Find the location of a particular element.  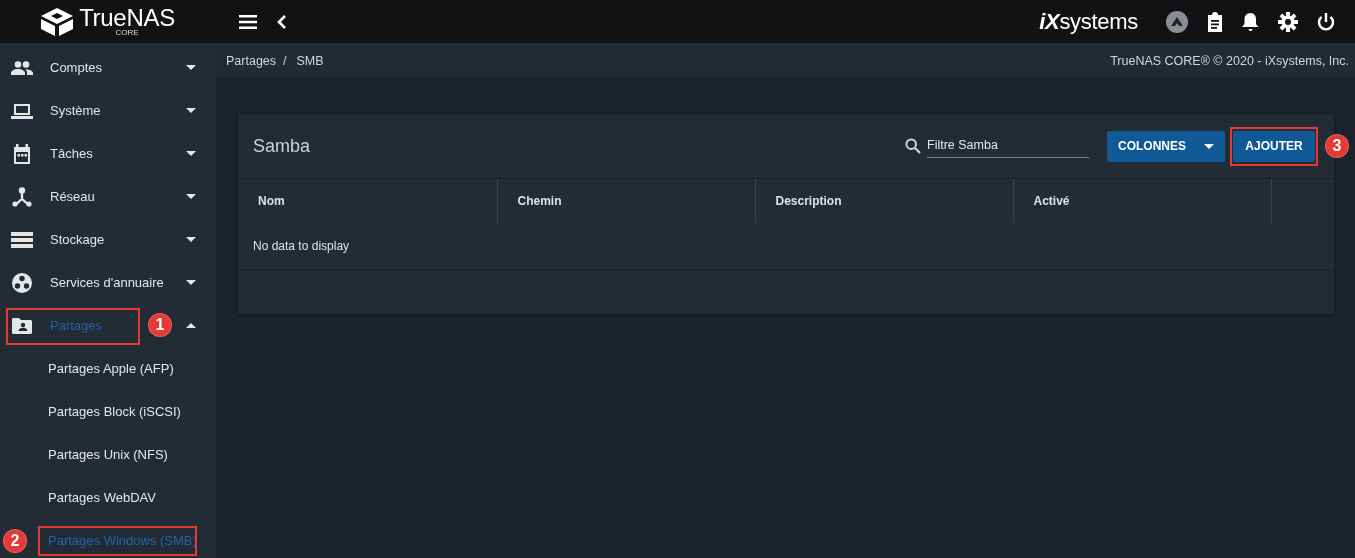

cube-logo-icon is located at coordinates (57, 21).